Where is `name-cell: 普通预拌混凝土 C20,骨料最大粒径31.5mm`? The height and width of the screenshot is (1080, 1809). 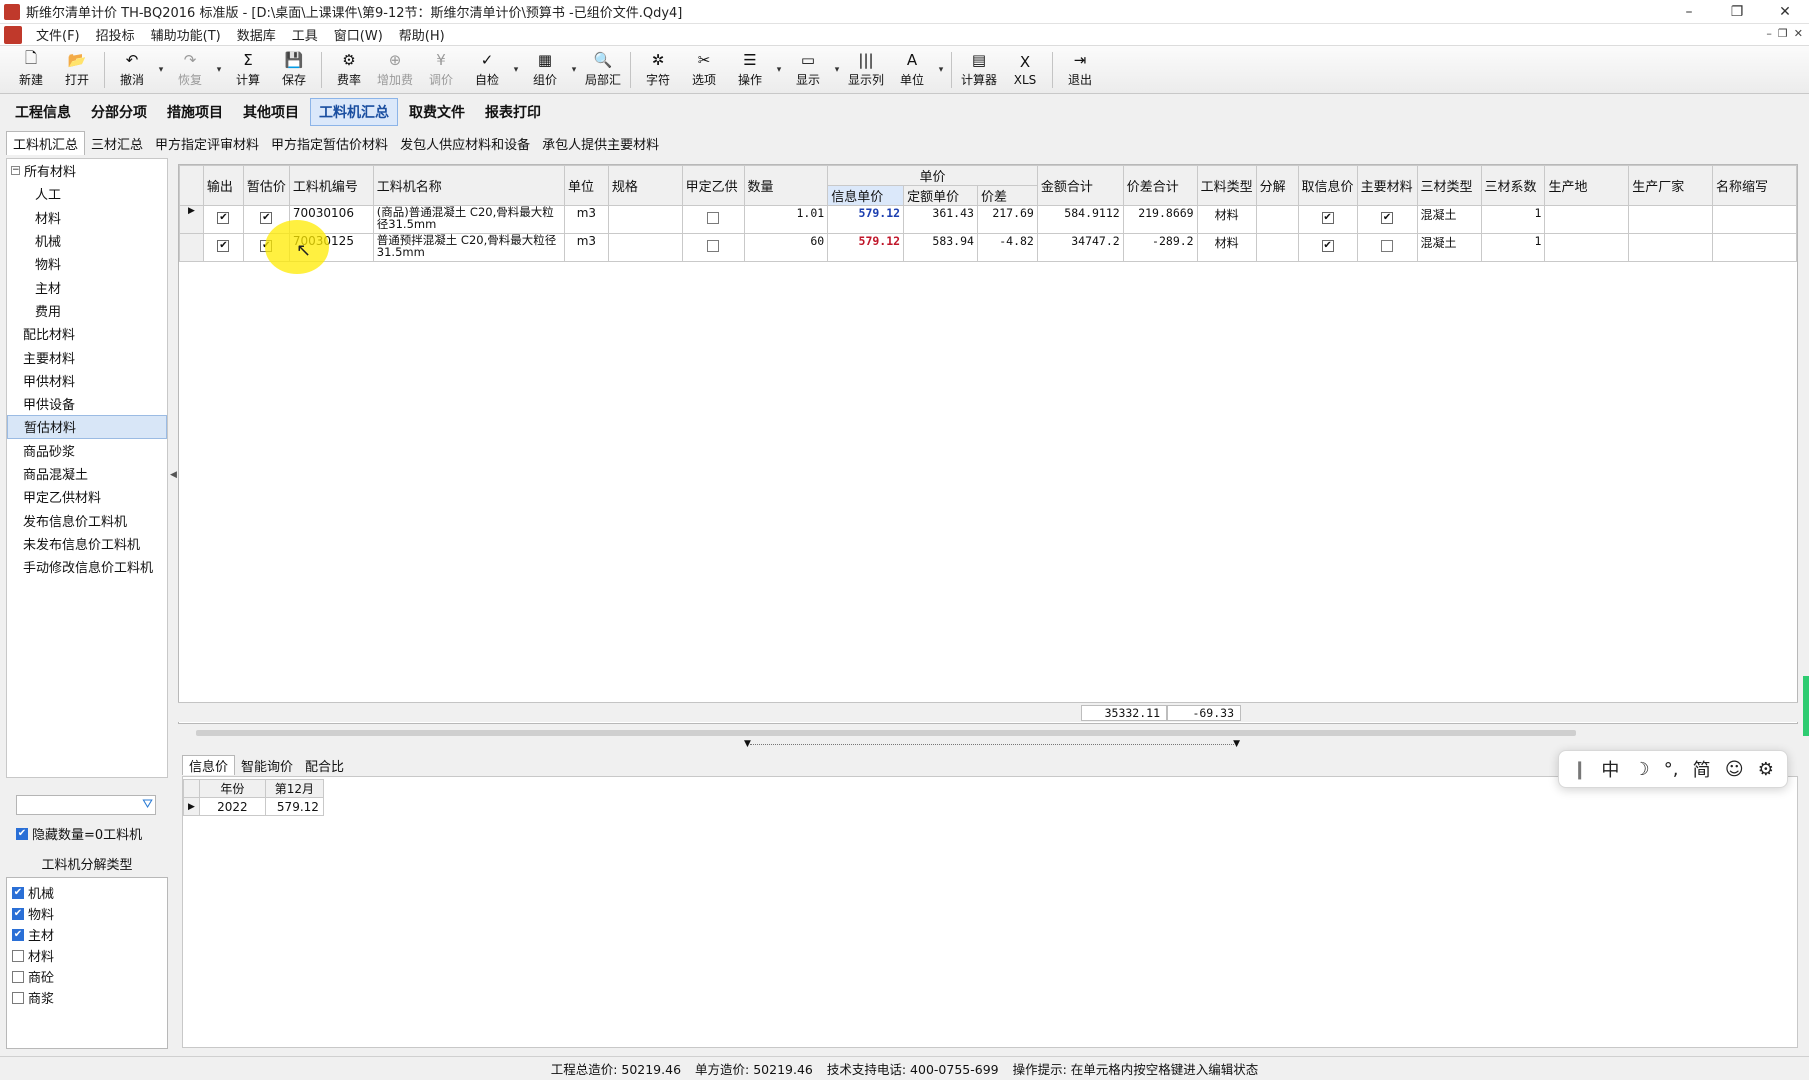
name-cell: 普通预拌混凝土 C20,骨料最大粒径31.5mm is located at coordinates (468, 247).